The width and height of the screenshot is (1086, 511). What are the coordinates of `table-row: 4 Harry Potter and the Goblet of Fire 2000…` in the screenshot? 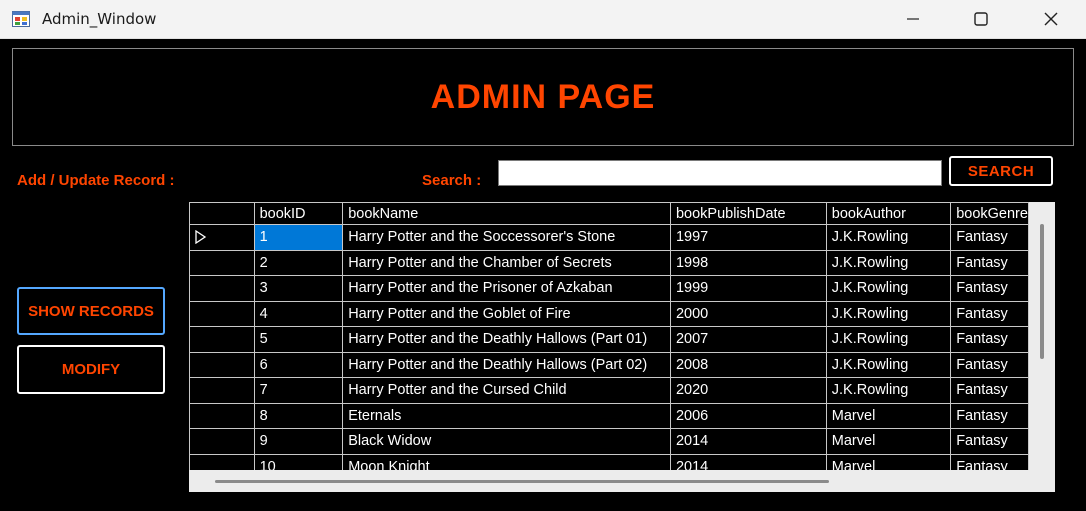 It's located at (609, 313).